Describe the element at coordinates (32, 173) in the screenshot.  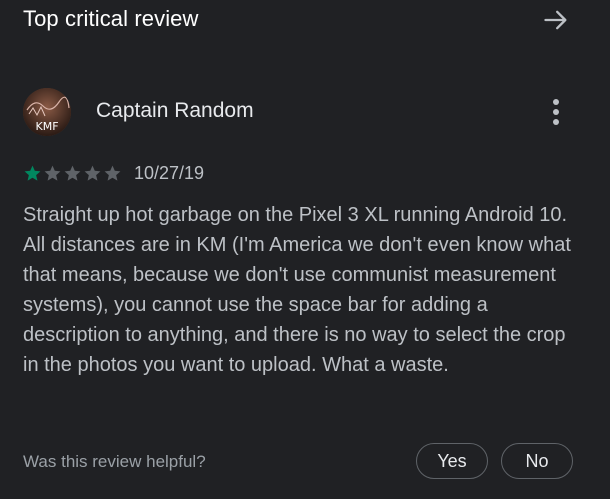
I see `star-filled-icon` at that location.